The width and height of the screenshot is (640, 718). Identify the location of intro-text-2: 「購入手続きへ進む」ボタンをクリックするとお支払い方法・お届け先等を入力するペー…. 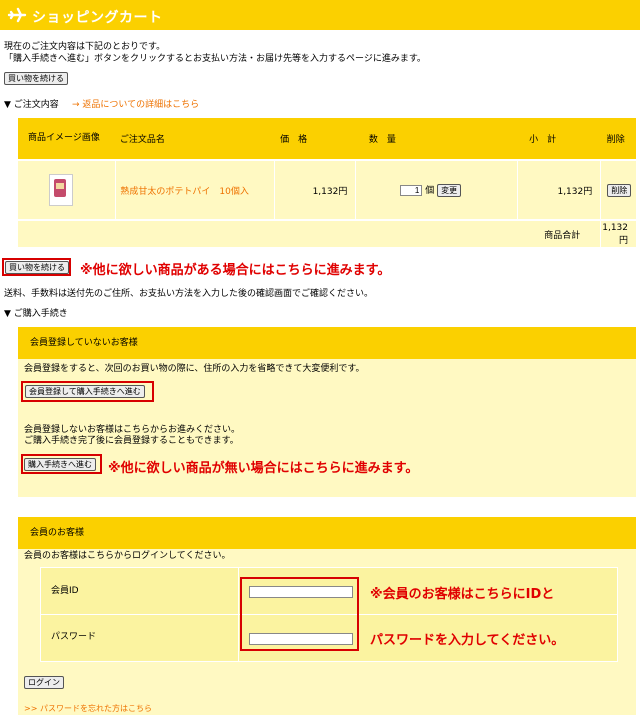
(215, 59).